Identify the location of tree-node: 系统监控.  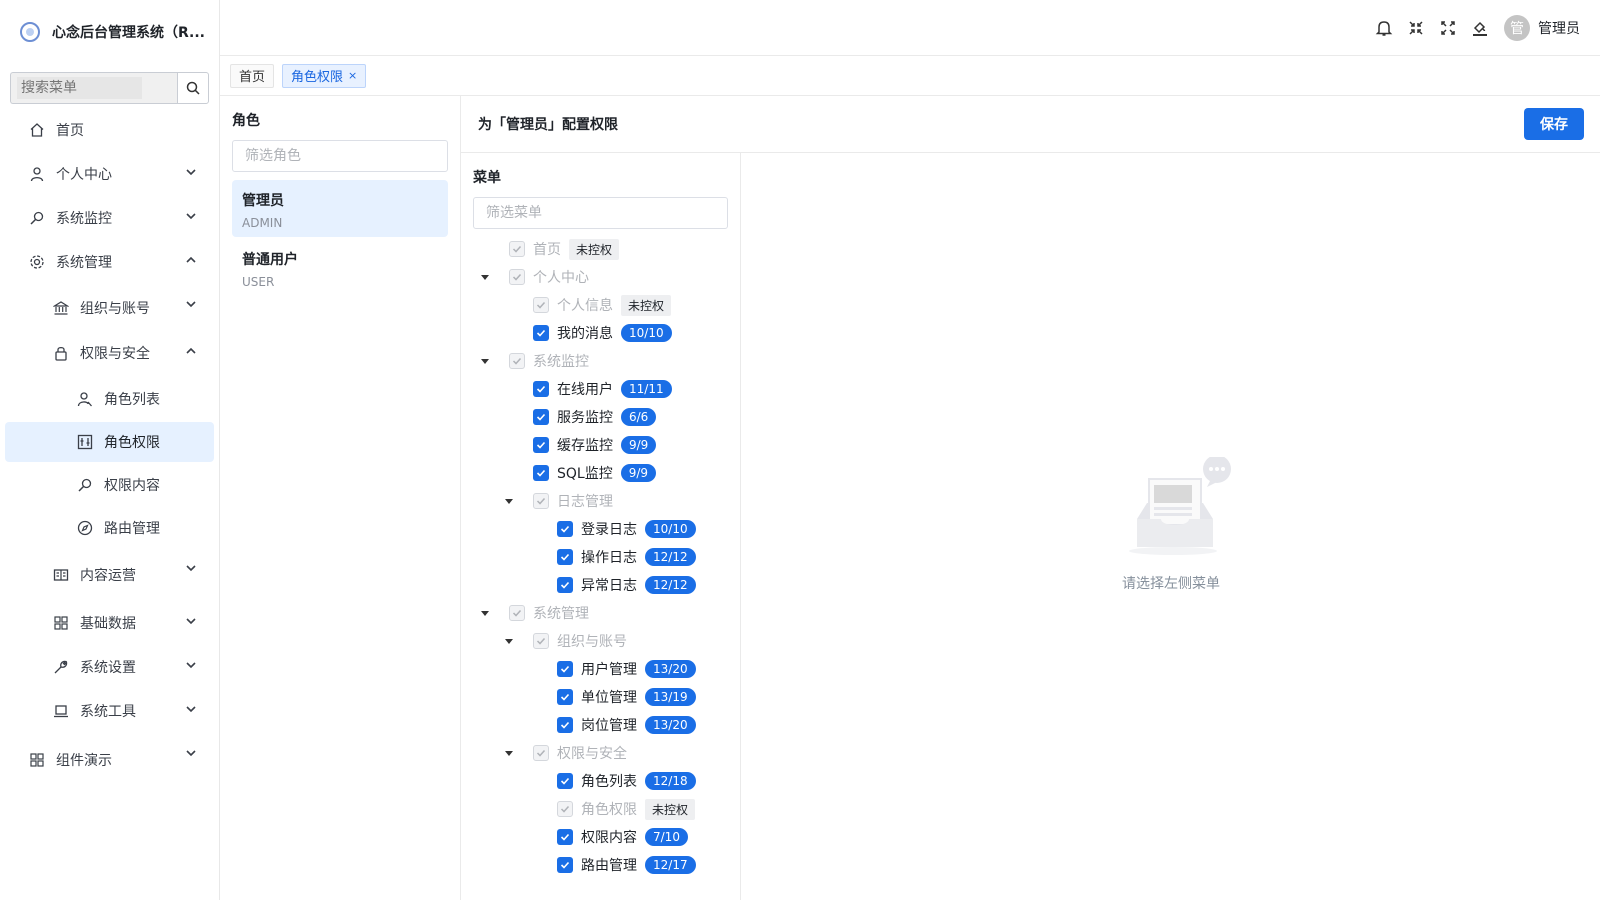
(600, 361).